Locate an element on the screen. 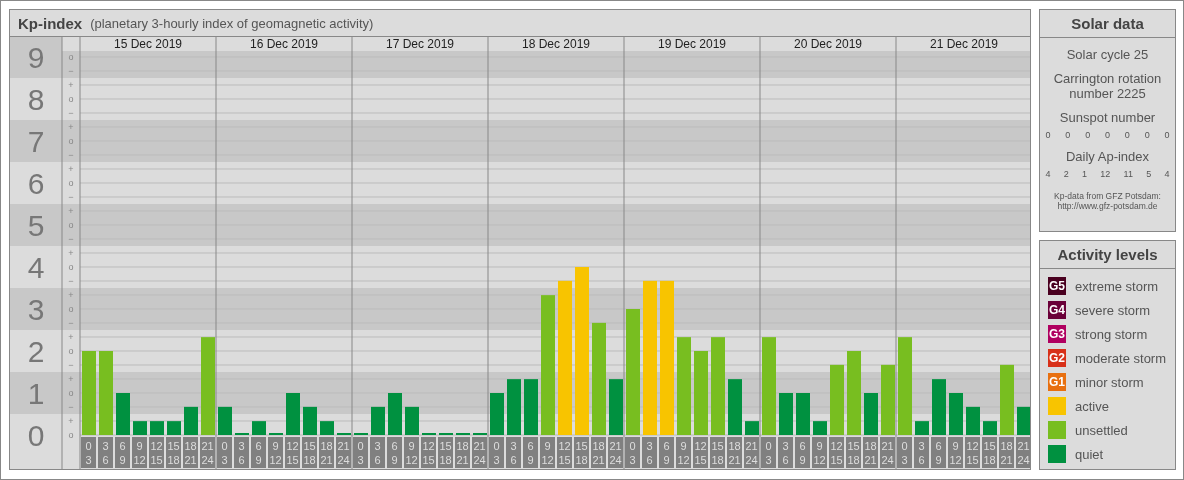 This screenshot has height=480, width=1184. legend-label: active is located at coordinates (1092, 406).